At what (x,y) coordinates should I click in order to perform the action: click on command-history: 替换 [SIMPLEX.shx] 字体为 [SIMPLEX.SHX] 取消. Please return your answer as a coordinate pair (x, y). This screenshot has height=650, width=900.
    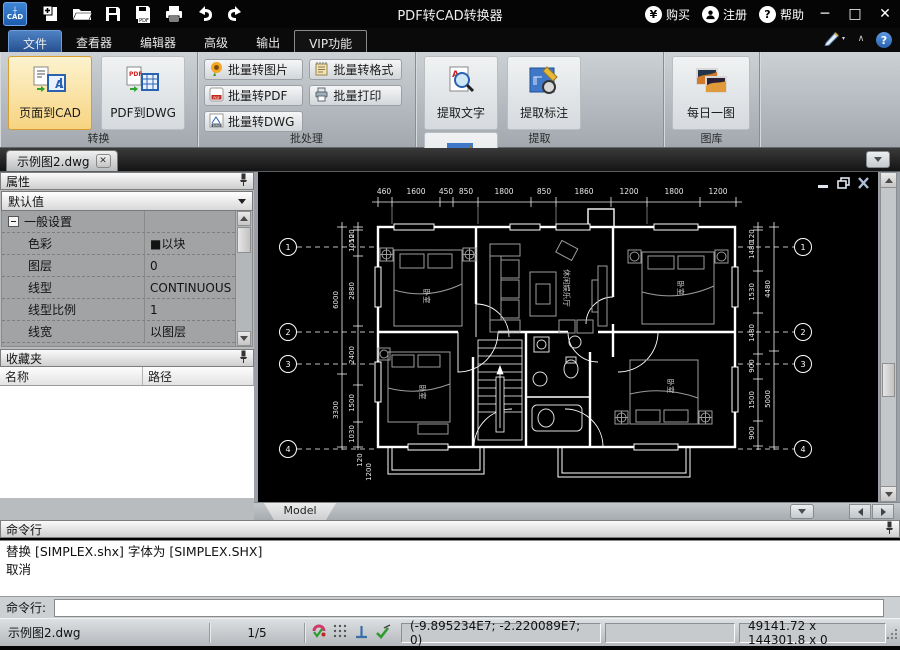
    Looking at the image, I should click on (450, 568).